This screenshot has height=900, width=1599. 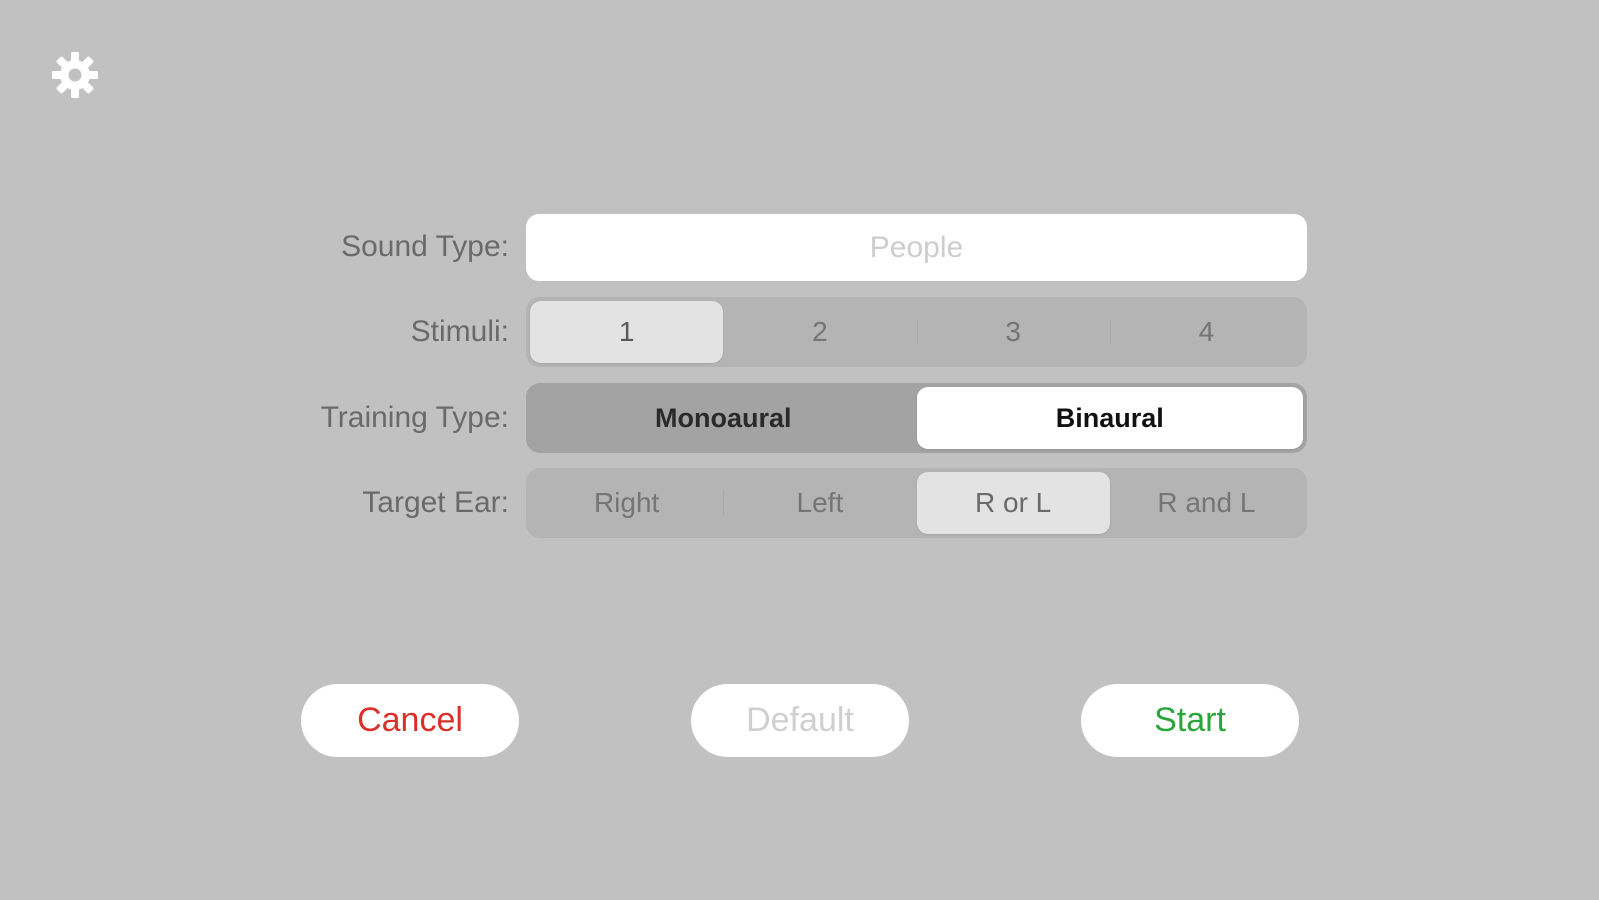 What do you see at coordinates (425, 246) in the screenshot?
I see `sound-type-label: Sound Type:` at bounding box center [425, 246].